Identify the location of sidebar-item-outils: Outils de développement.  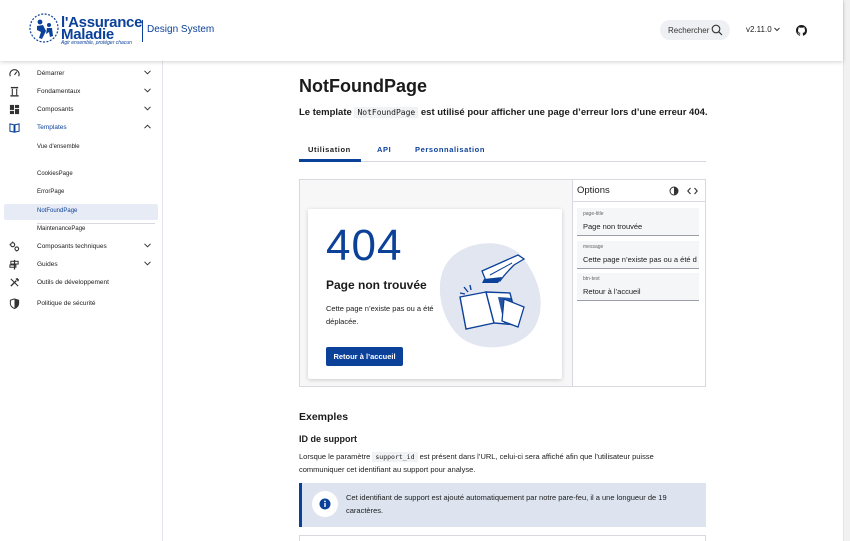
(81, 283).